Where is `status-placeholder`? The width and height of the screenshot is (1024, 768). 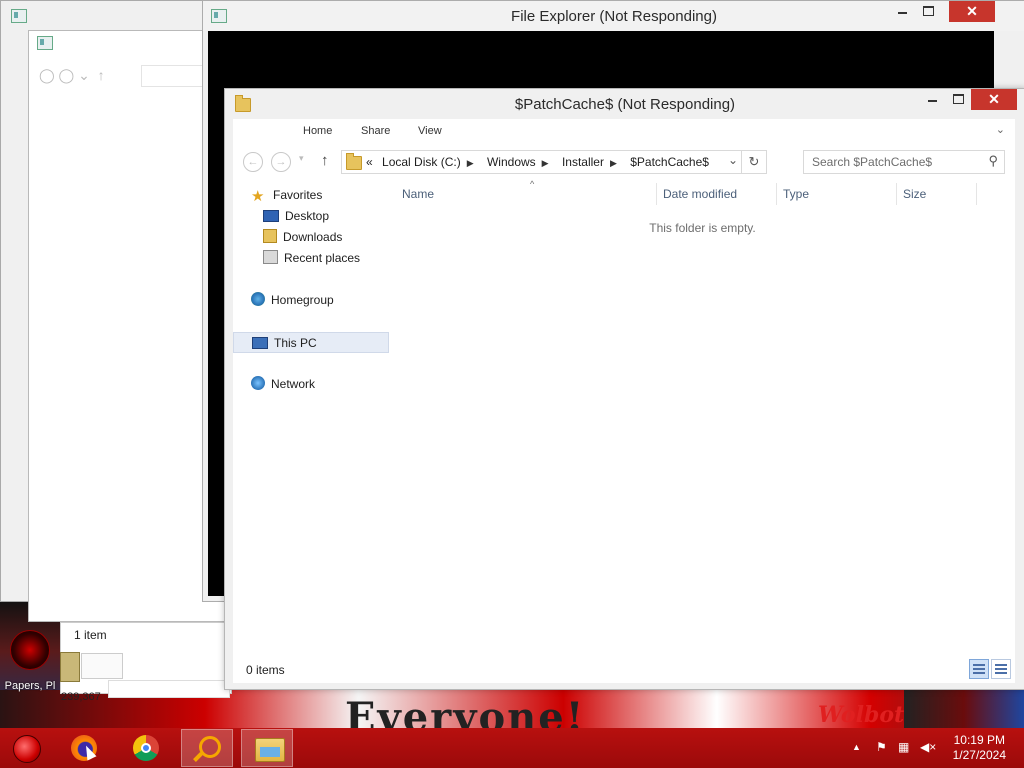
status-placeholder is located at coordinates (102, 666).